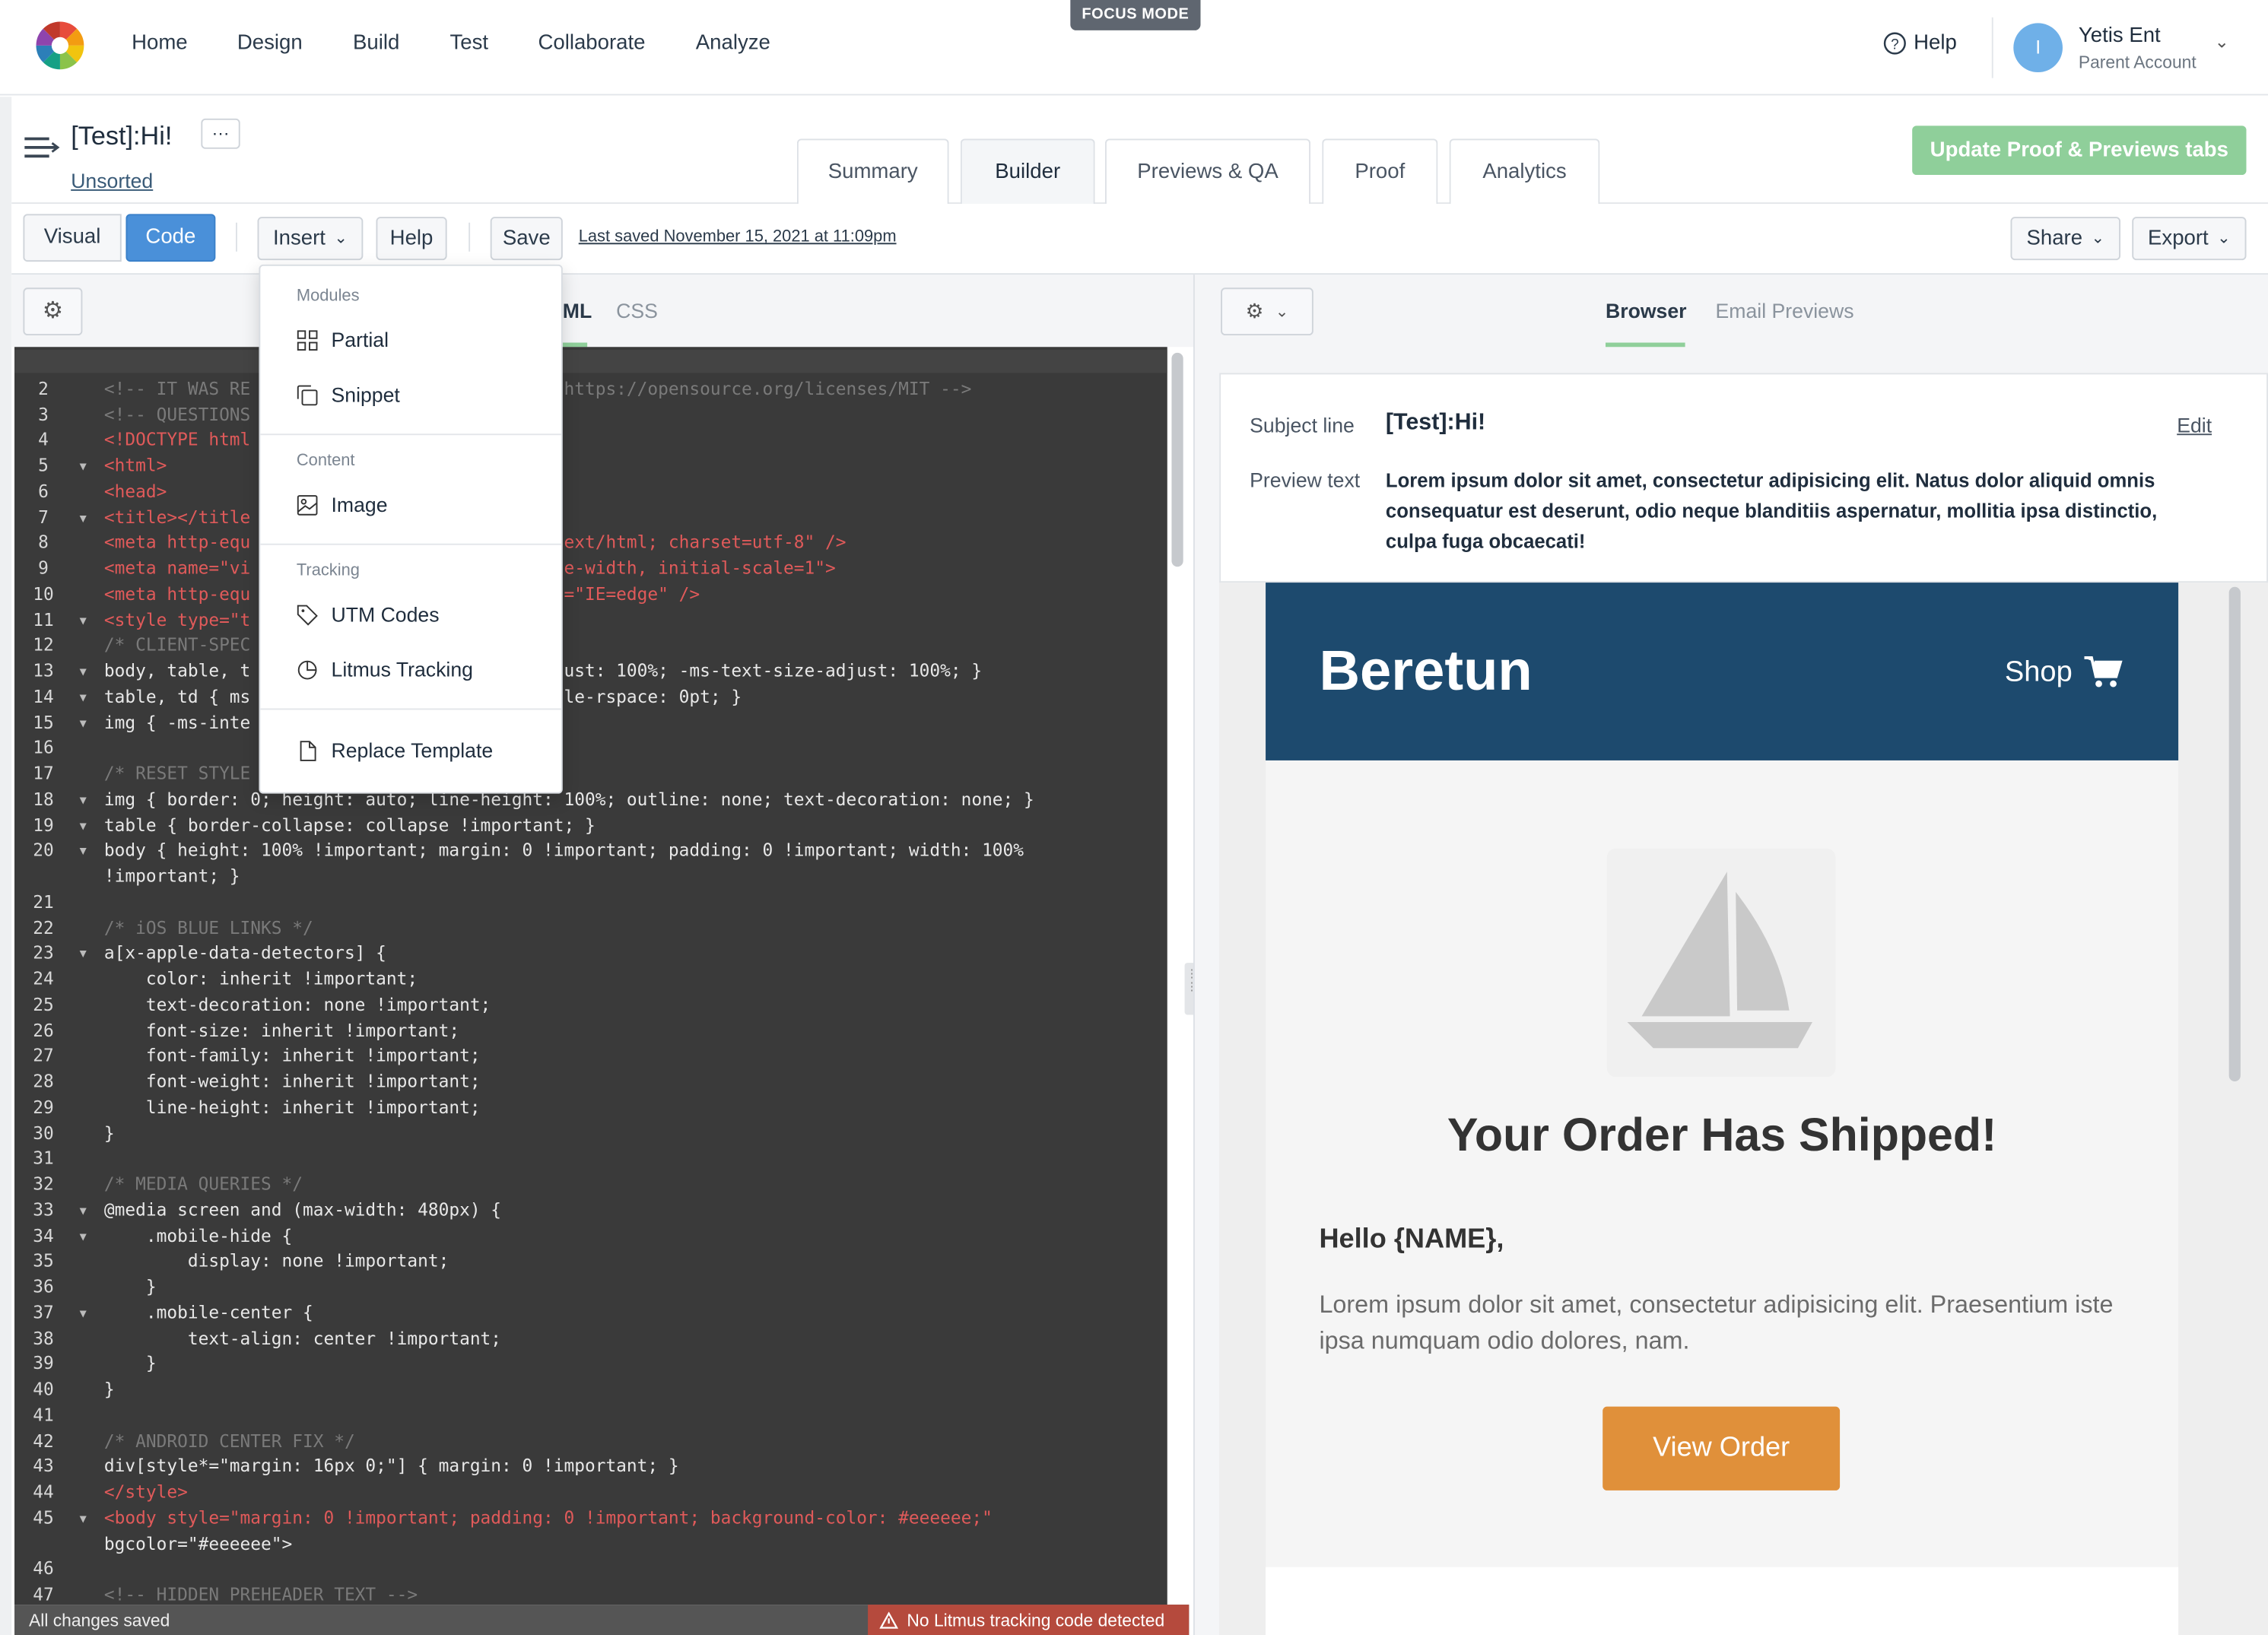 The height and width of the screenshot is (1635, 2268). Describe the element at coordinates (177, 774) in the screenshot. I see `code-line: /* RESET STYLE` at that location.